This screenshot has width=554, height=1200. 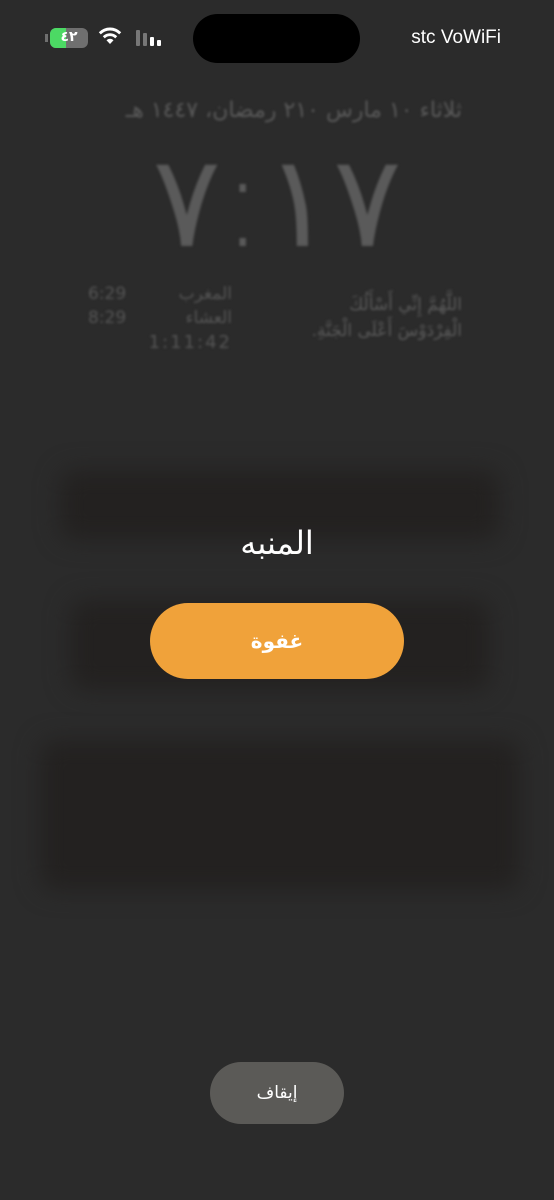 I want to click on alarm-title: المنبه, so click(x=277, y=543).